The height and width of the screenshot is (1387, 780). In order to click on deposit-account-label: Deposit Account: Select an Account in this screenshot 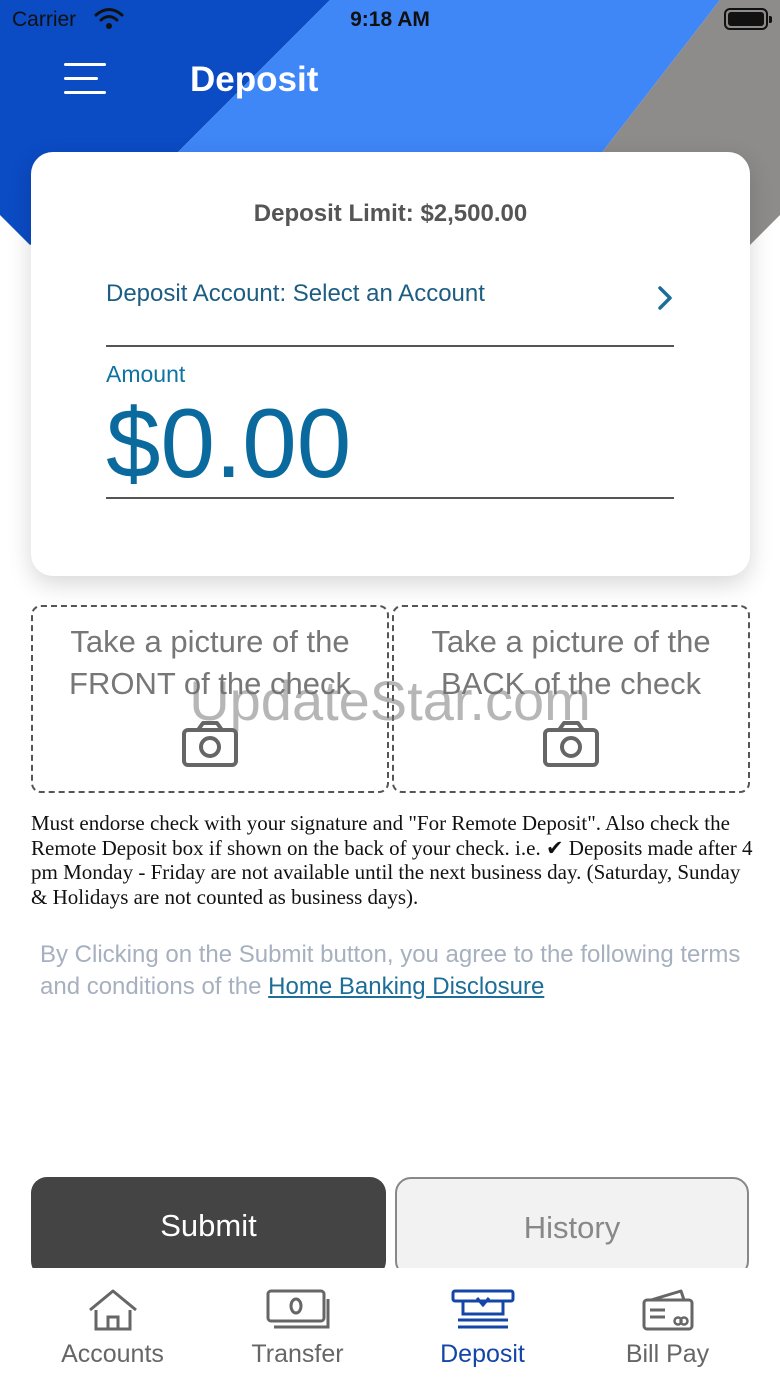, I will do `click(295, 293)`.